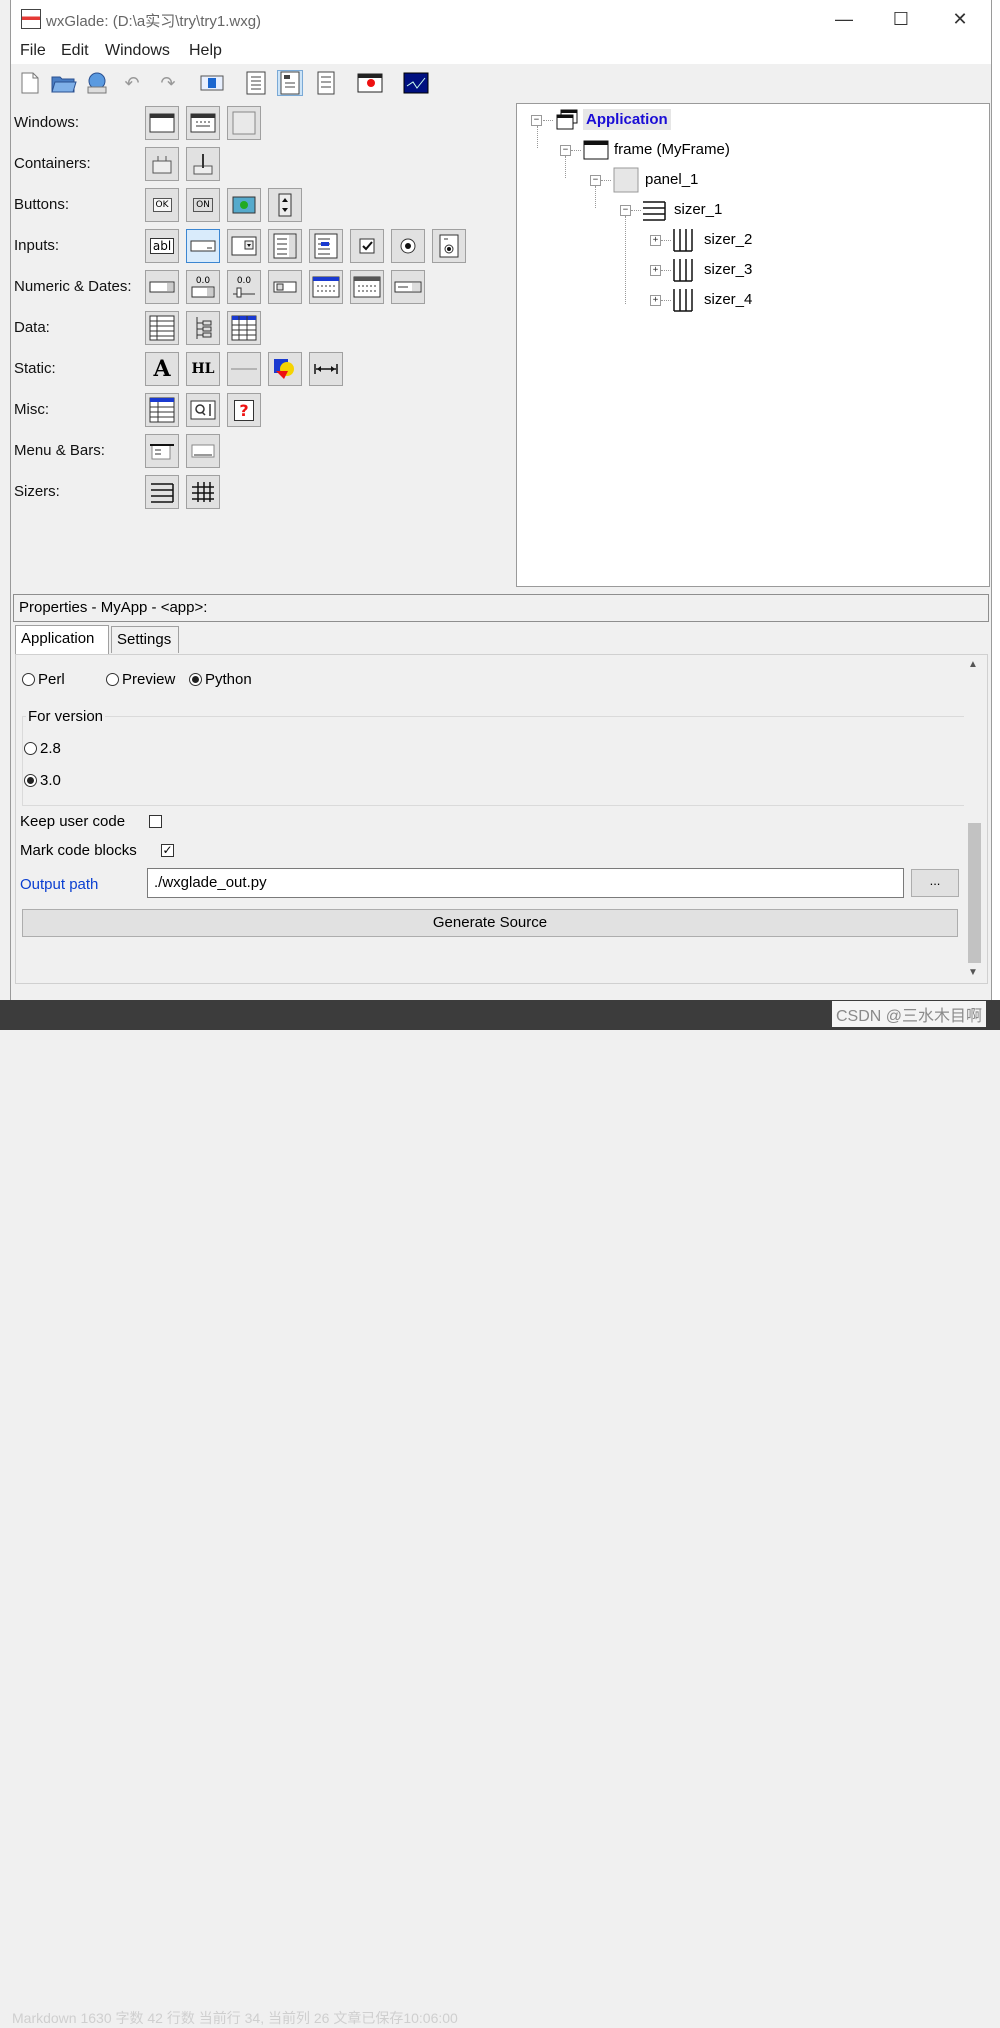 This screenshot has height=2028, width=1000. Describe the element at coordinates (145, 639) in the screenshot. I see `tab-settings: Settings` at that location.